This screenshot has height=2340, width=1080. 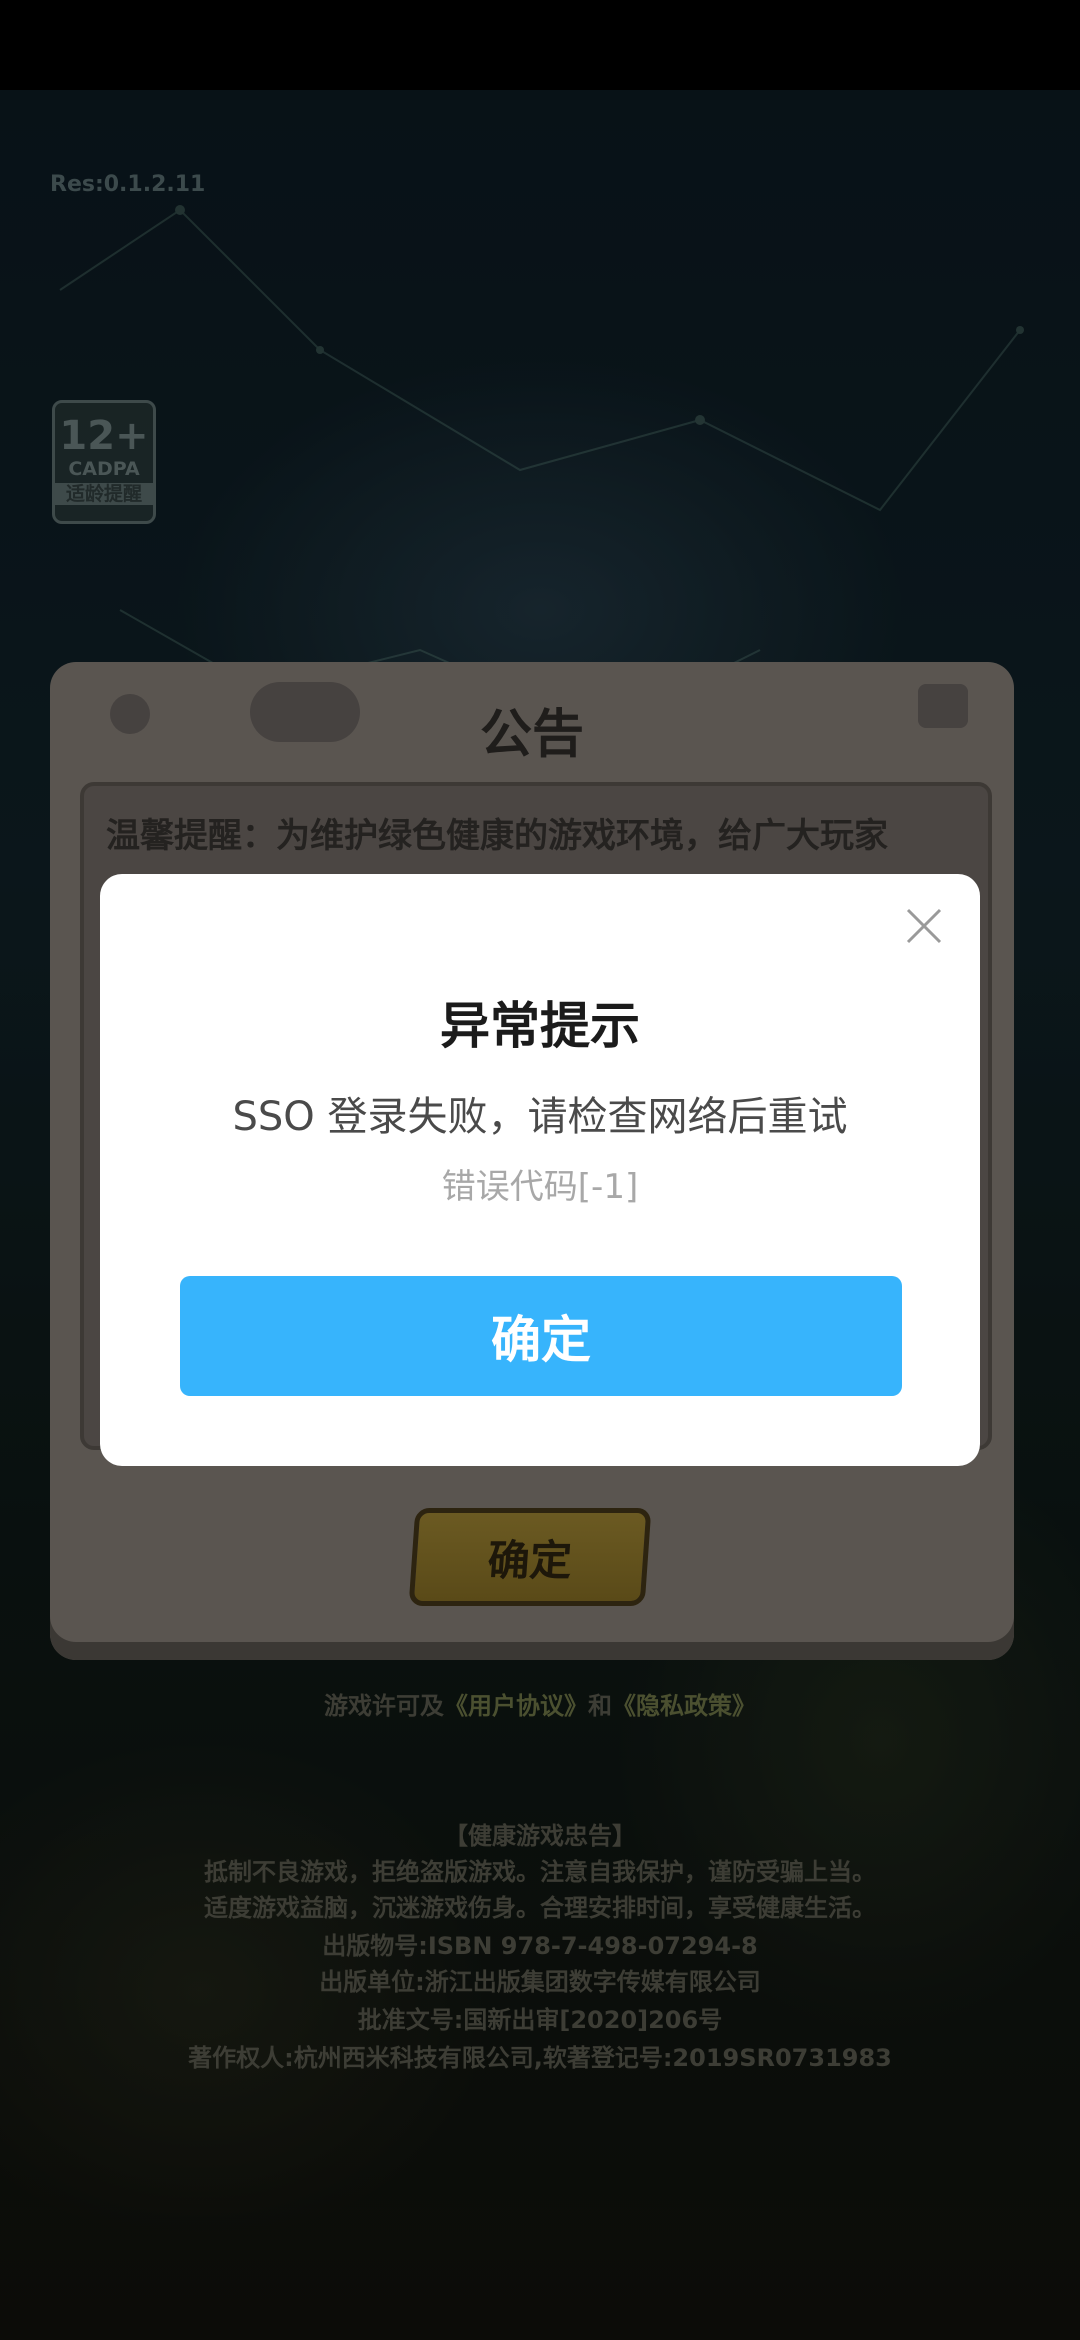 I want to click on notice-text: 温馨提醒：为维护绿色健康的游戏环境，给广大玩家, so click(x=497, y=836).